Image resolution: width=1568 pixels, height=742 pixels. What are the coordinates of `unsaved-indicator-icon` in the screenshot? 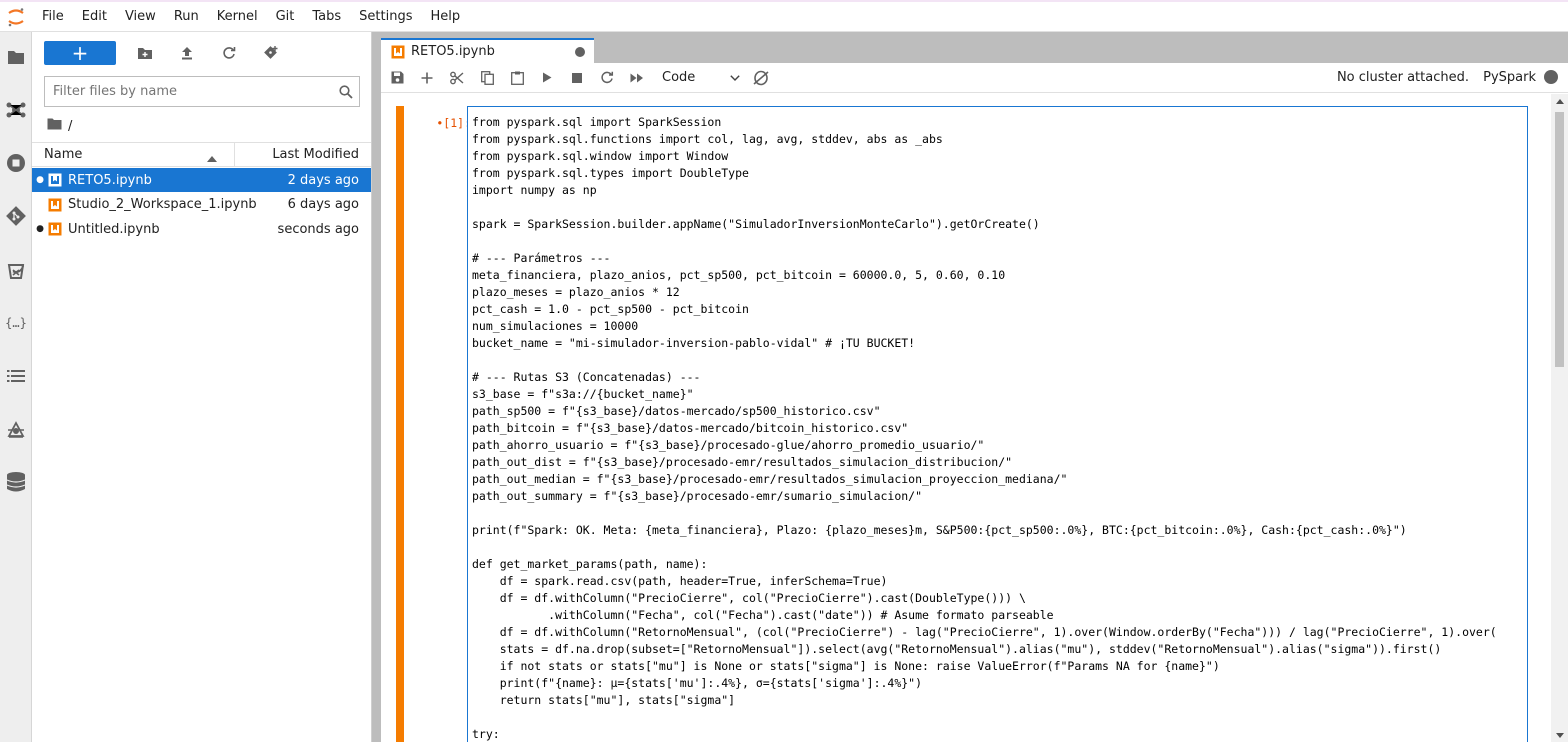 It's located at (580, 51).